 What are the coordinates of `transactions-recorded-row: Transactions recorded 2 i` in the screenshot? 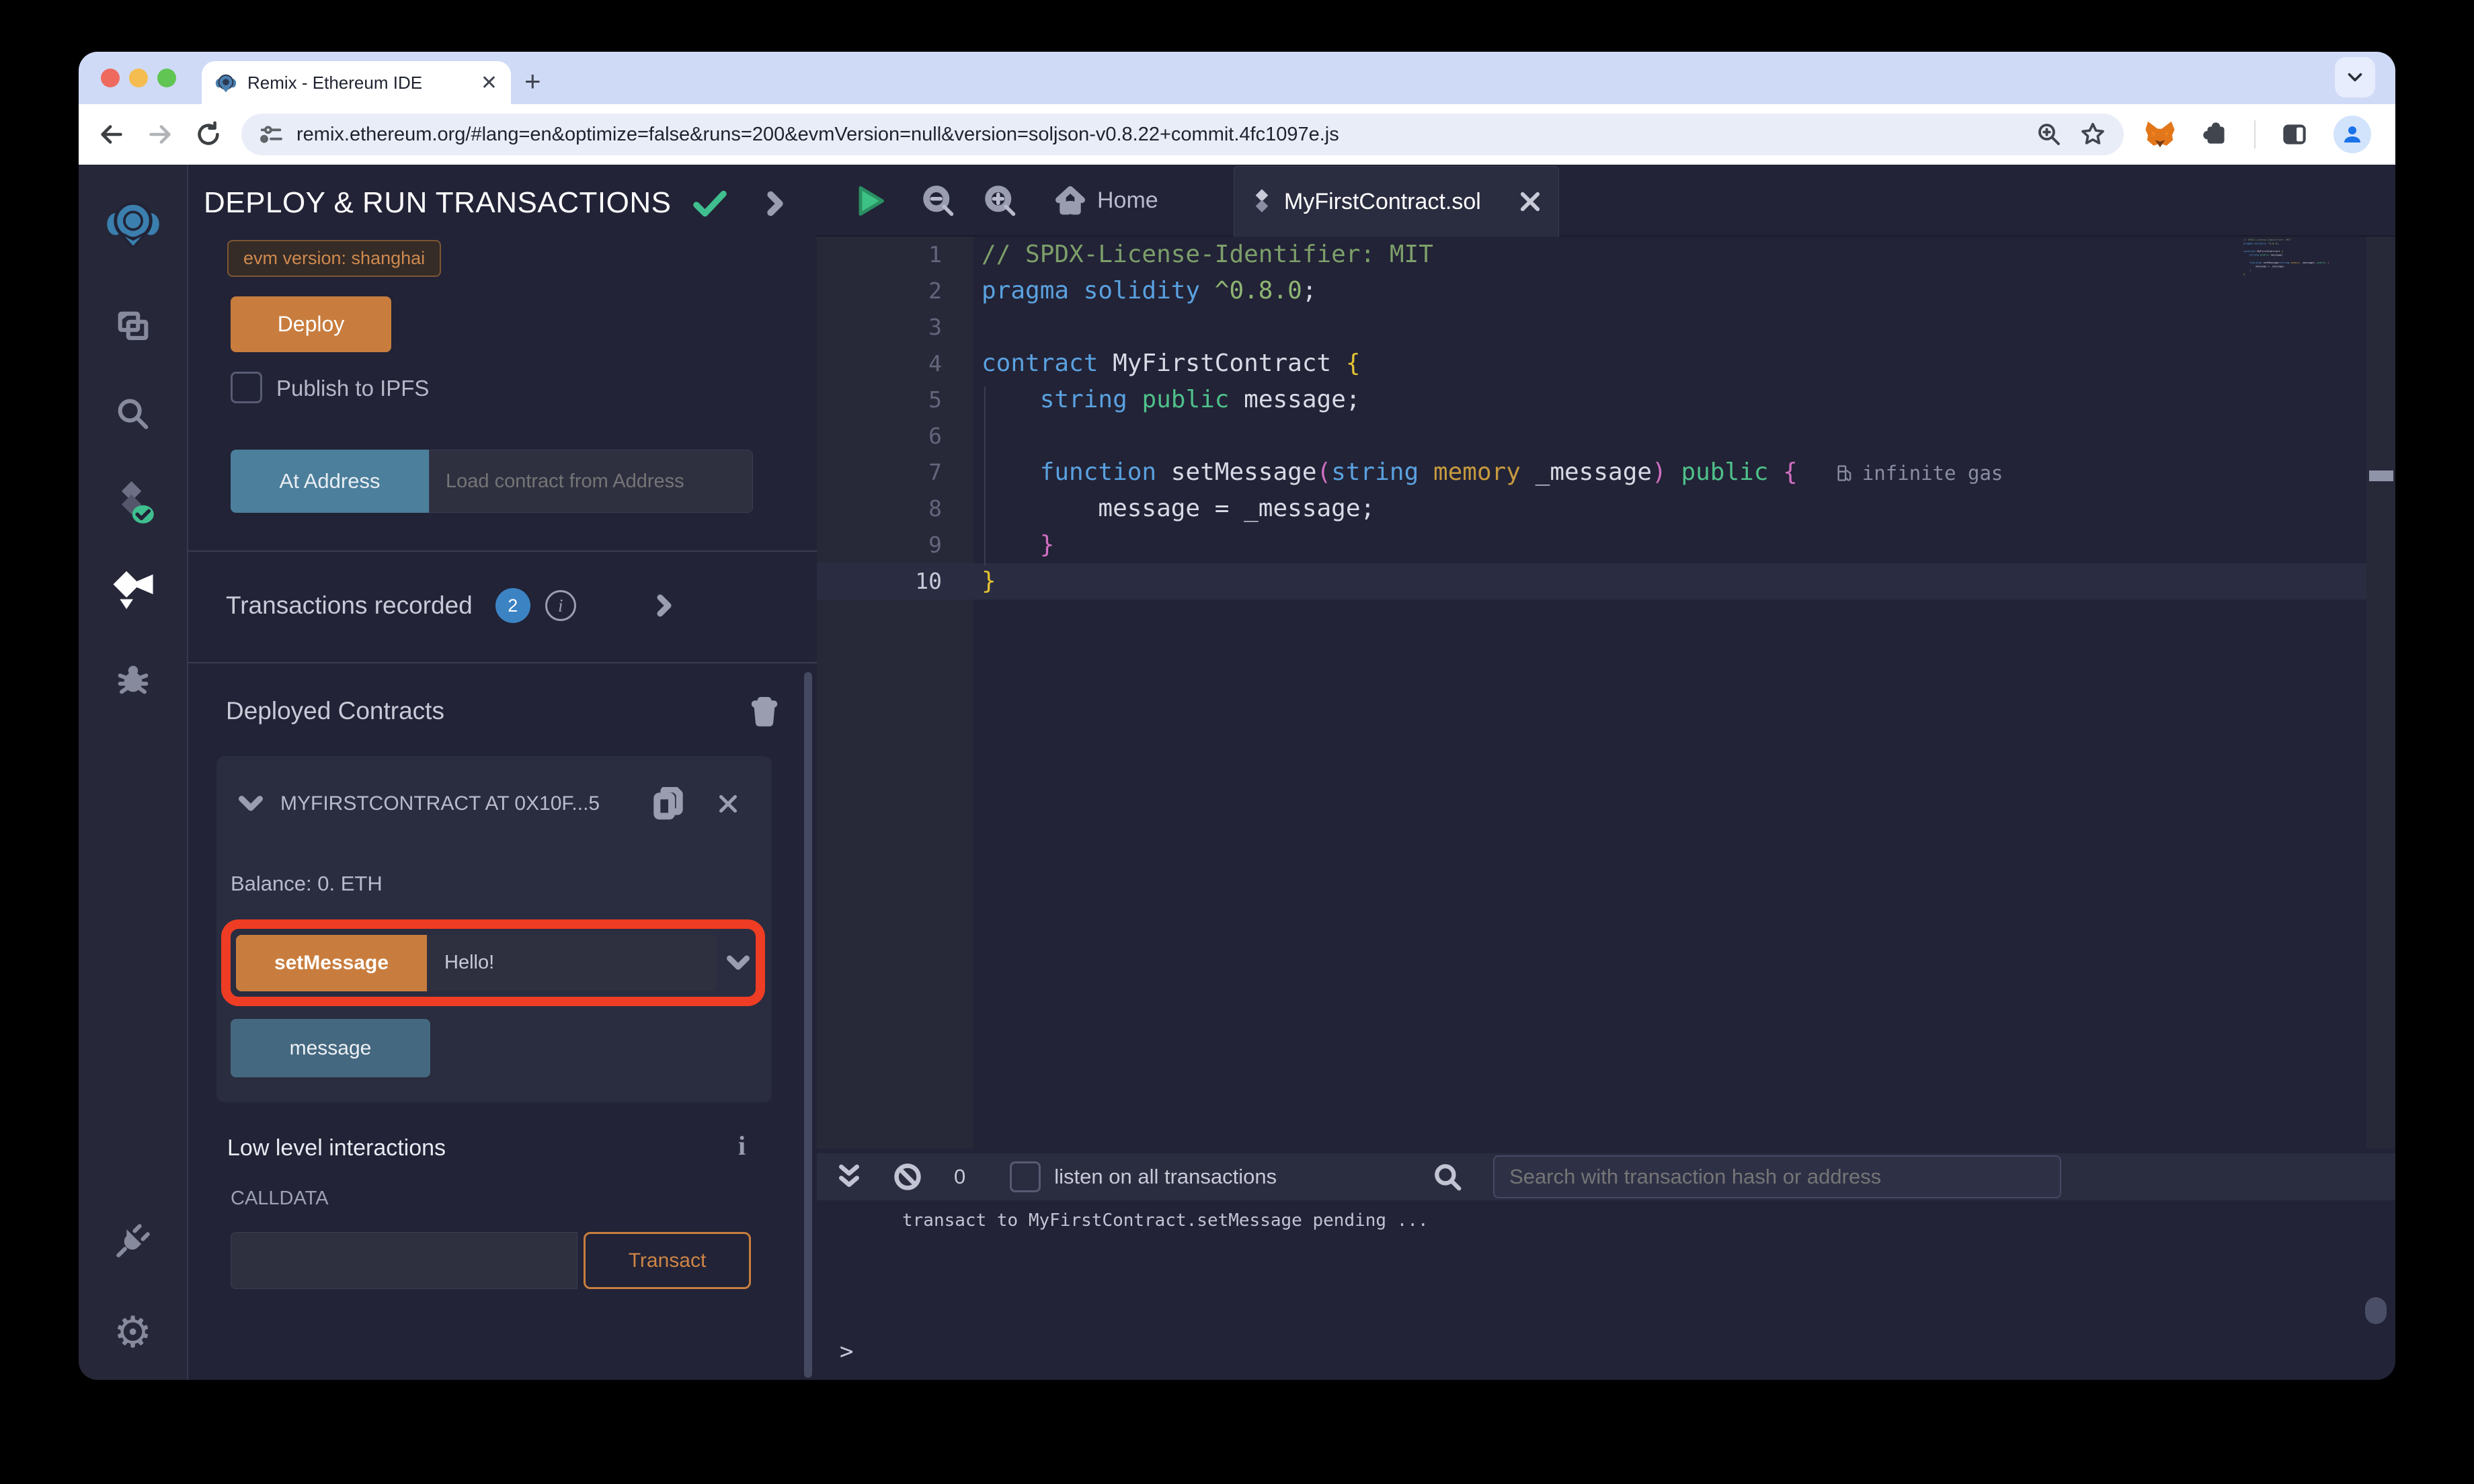 It's located at (450, 605).